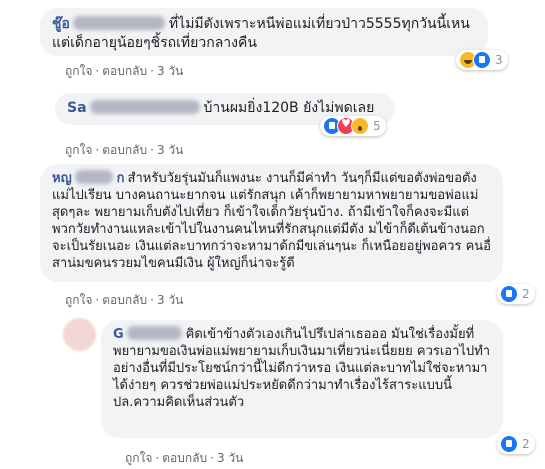 This screenshot has height=469, width=545. I want to click on avatar, so click(79, 334).